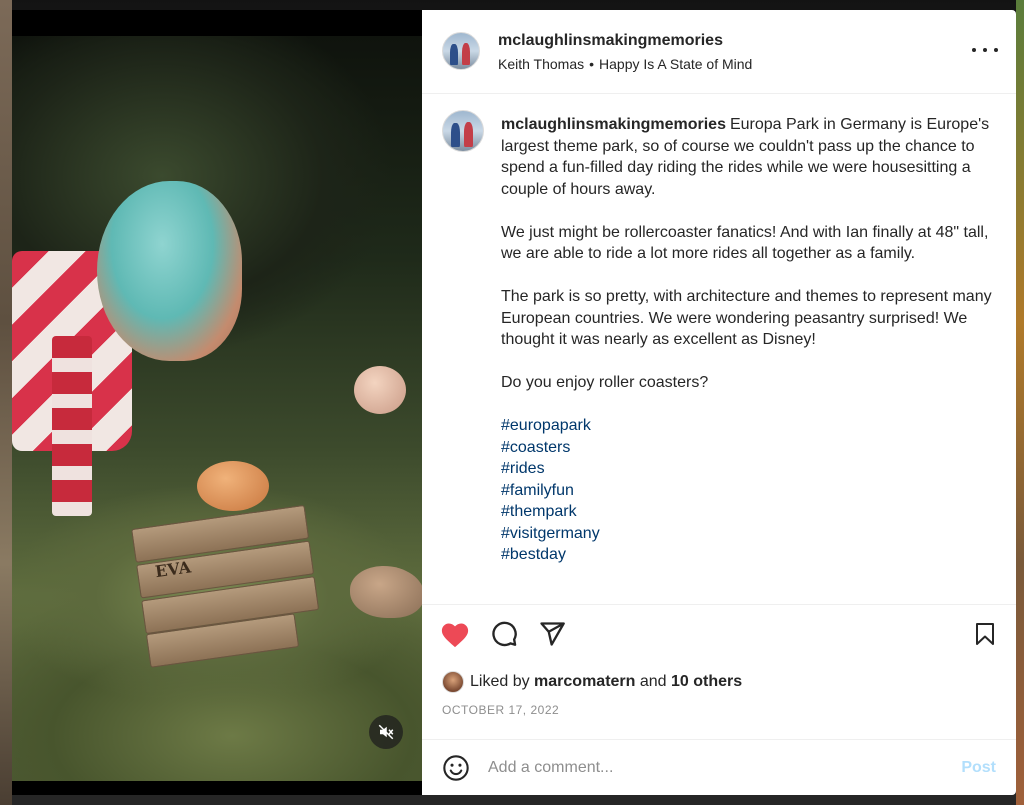  Describe the element at coordinates (748, 534) in the screenshot. I see `hashtag-link: #visitgermany` at that location.